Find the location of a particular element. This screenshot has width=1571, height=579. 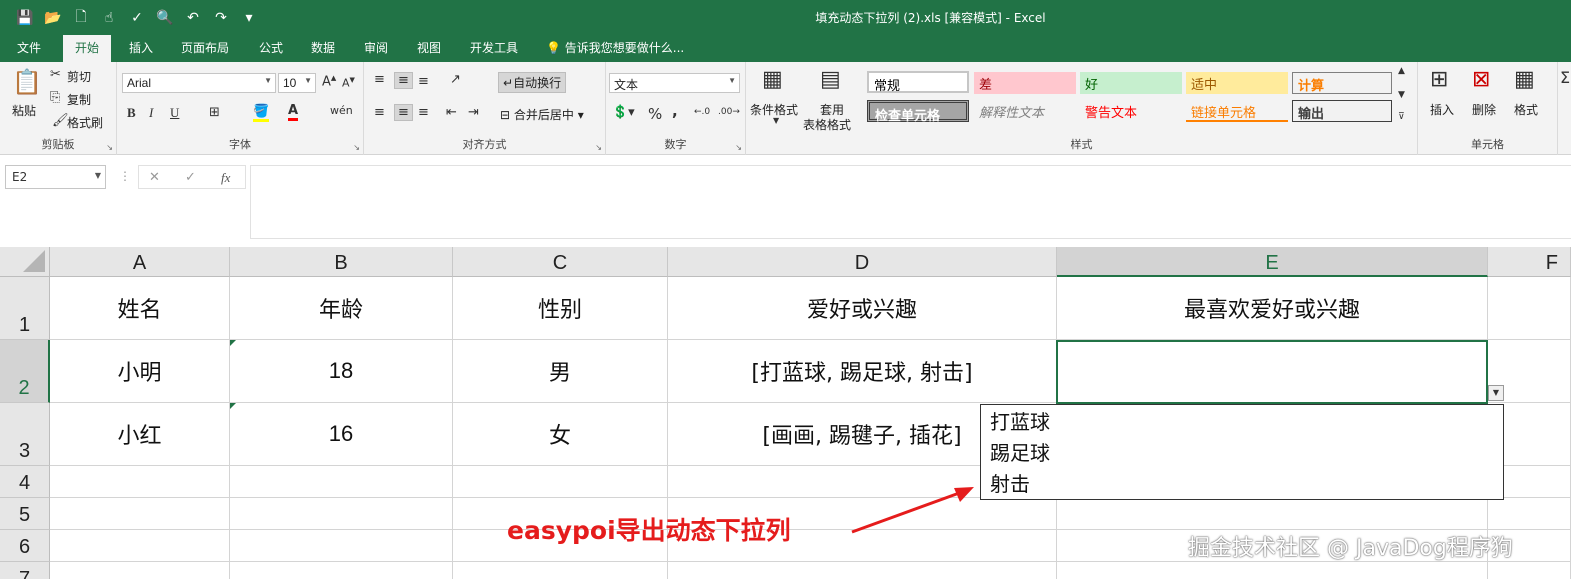

dropdown-option: 踢足球 is located at coordinates (1242, 453).